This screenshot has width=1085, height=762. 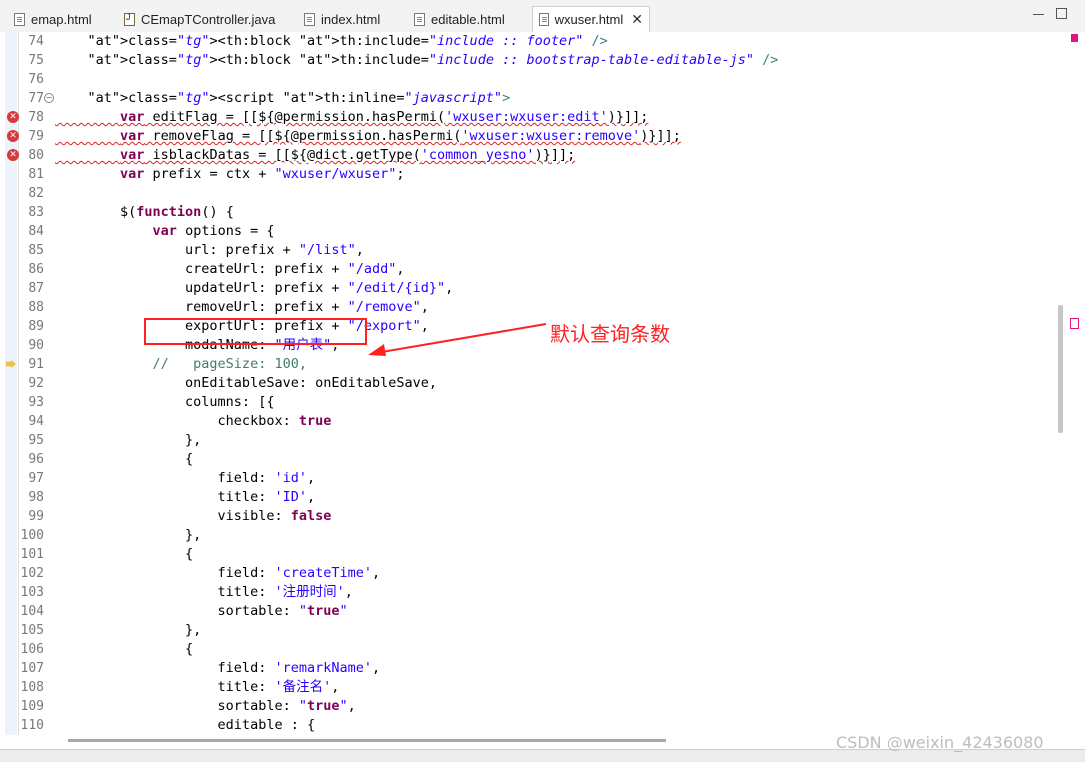 What do you see at coordinates (1038, 11) in the screenshot?
I see `minimize-icon` at bounding box center [1038, 11].